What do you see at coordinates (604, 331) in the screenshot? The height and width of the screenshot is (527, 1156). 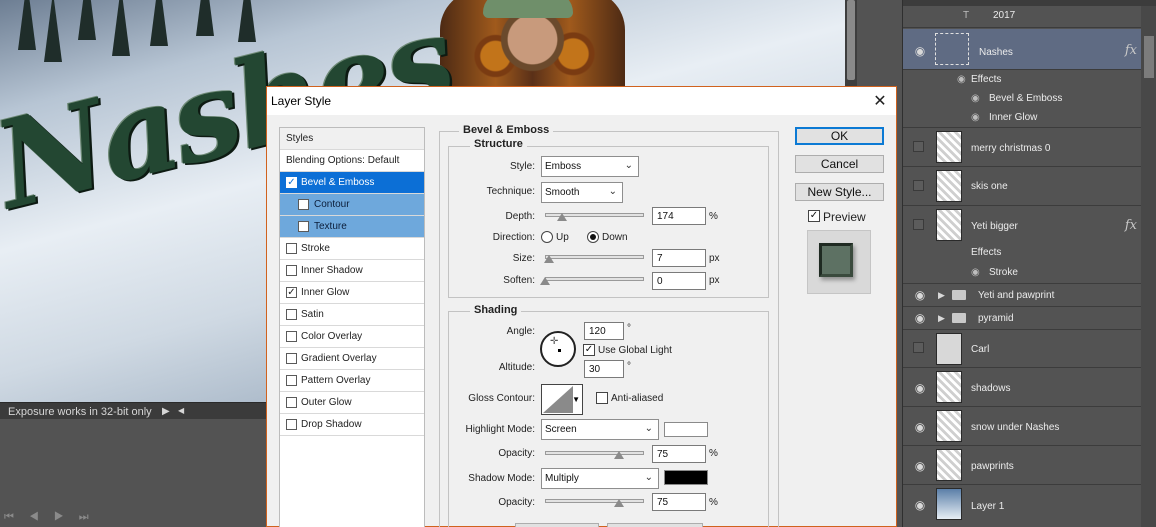 I see `angle-input: 120` at bounding box center [604, 331].